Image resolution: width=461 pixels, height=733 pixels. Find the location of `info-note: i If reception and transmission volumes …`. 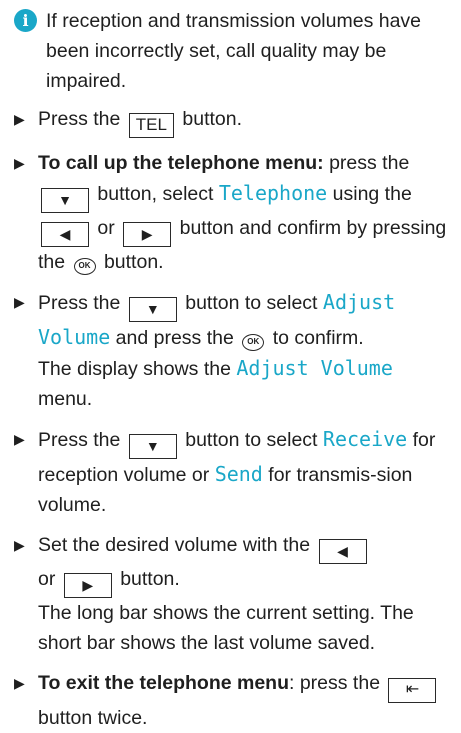

info-note: i If reception and transmission volumes … is located at coordinates (232, 51).